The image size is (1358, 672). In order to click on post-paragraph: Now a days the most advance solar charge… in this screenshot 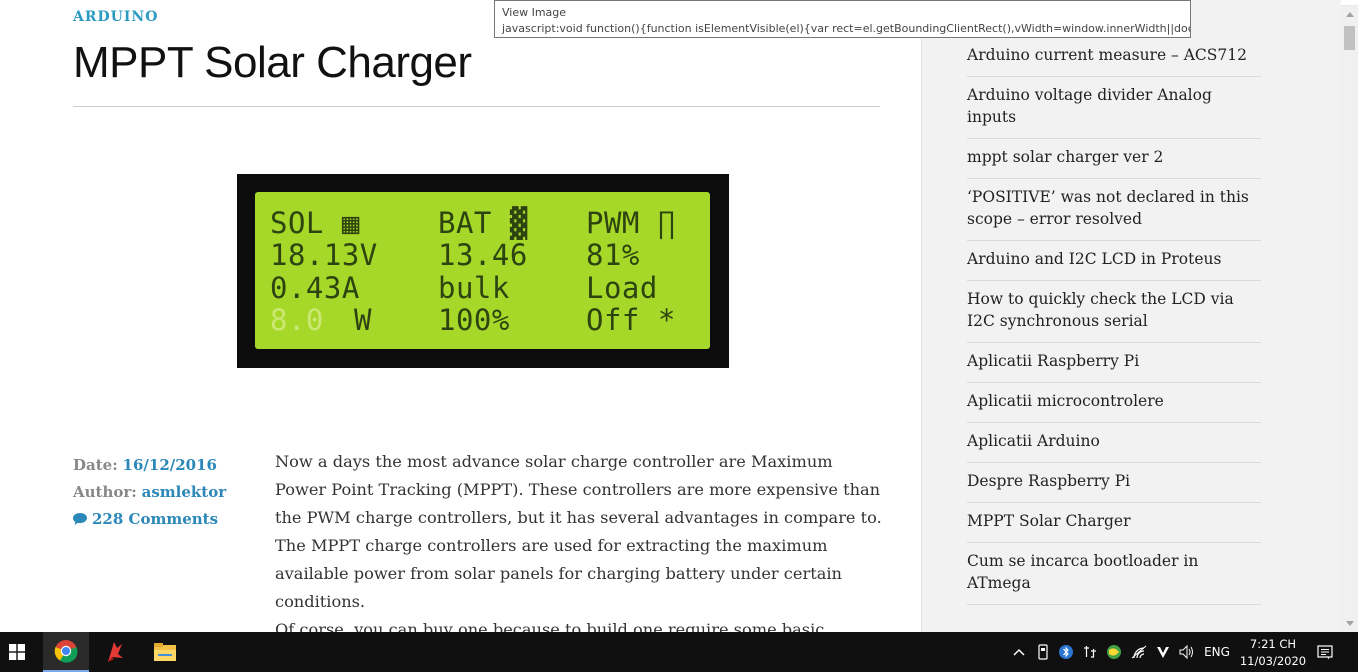, I will do `click(578, 531)`.